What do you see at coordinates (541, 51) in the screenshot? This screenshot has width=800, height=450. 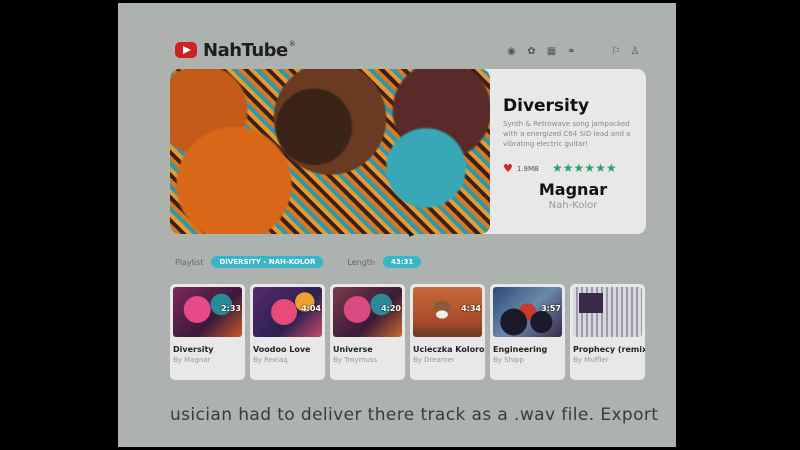 I see `header-icons: ◉ ✿ ▦ ⚭` at bounding box center [541, 51].